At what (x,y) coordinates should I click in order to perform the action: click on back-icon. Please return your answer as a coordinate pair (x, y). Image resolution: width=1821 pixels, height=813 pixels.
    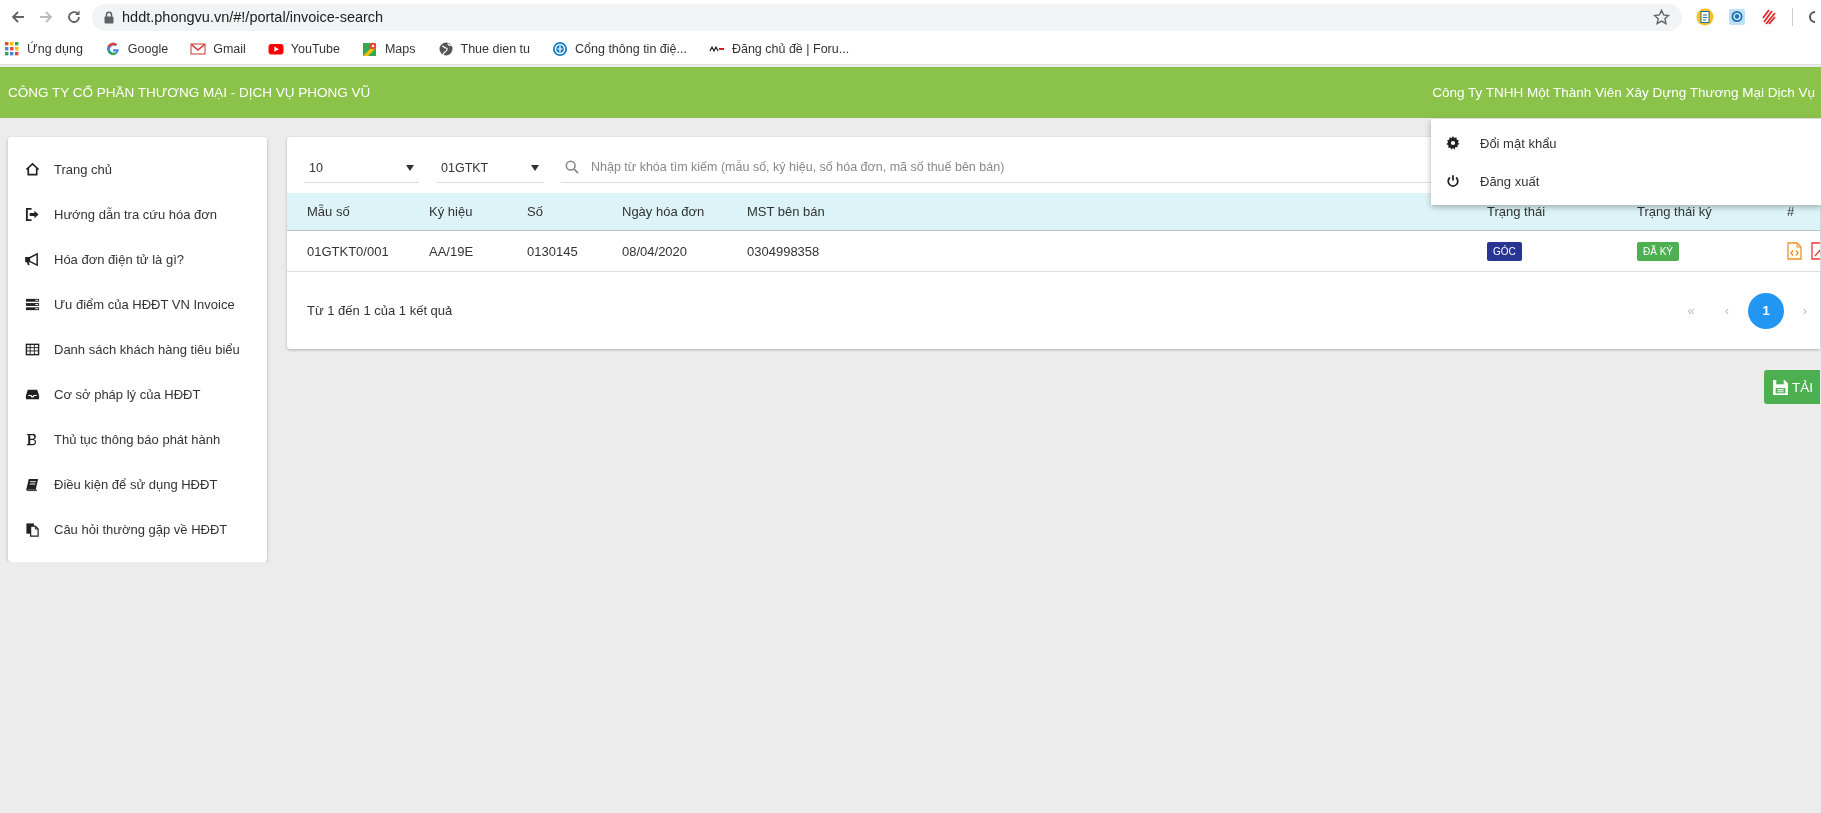
    Looking at the image, I should click on (18, 17).